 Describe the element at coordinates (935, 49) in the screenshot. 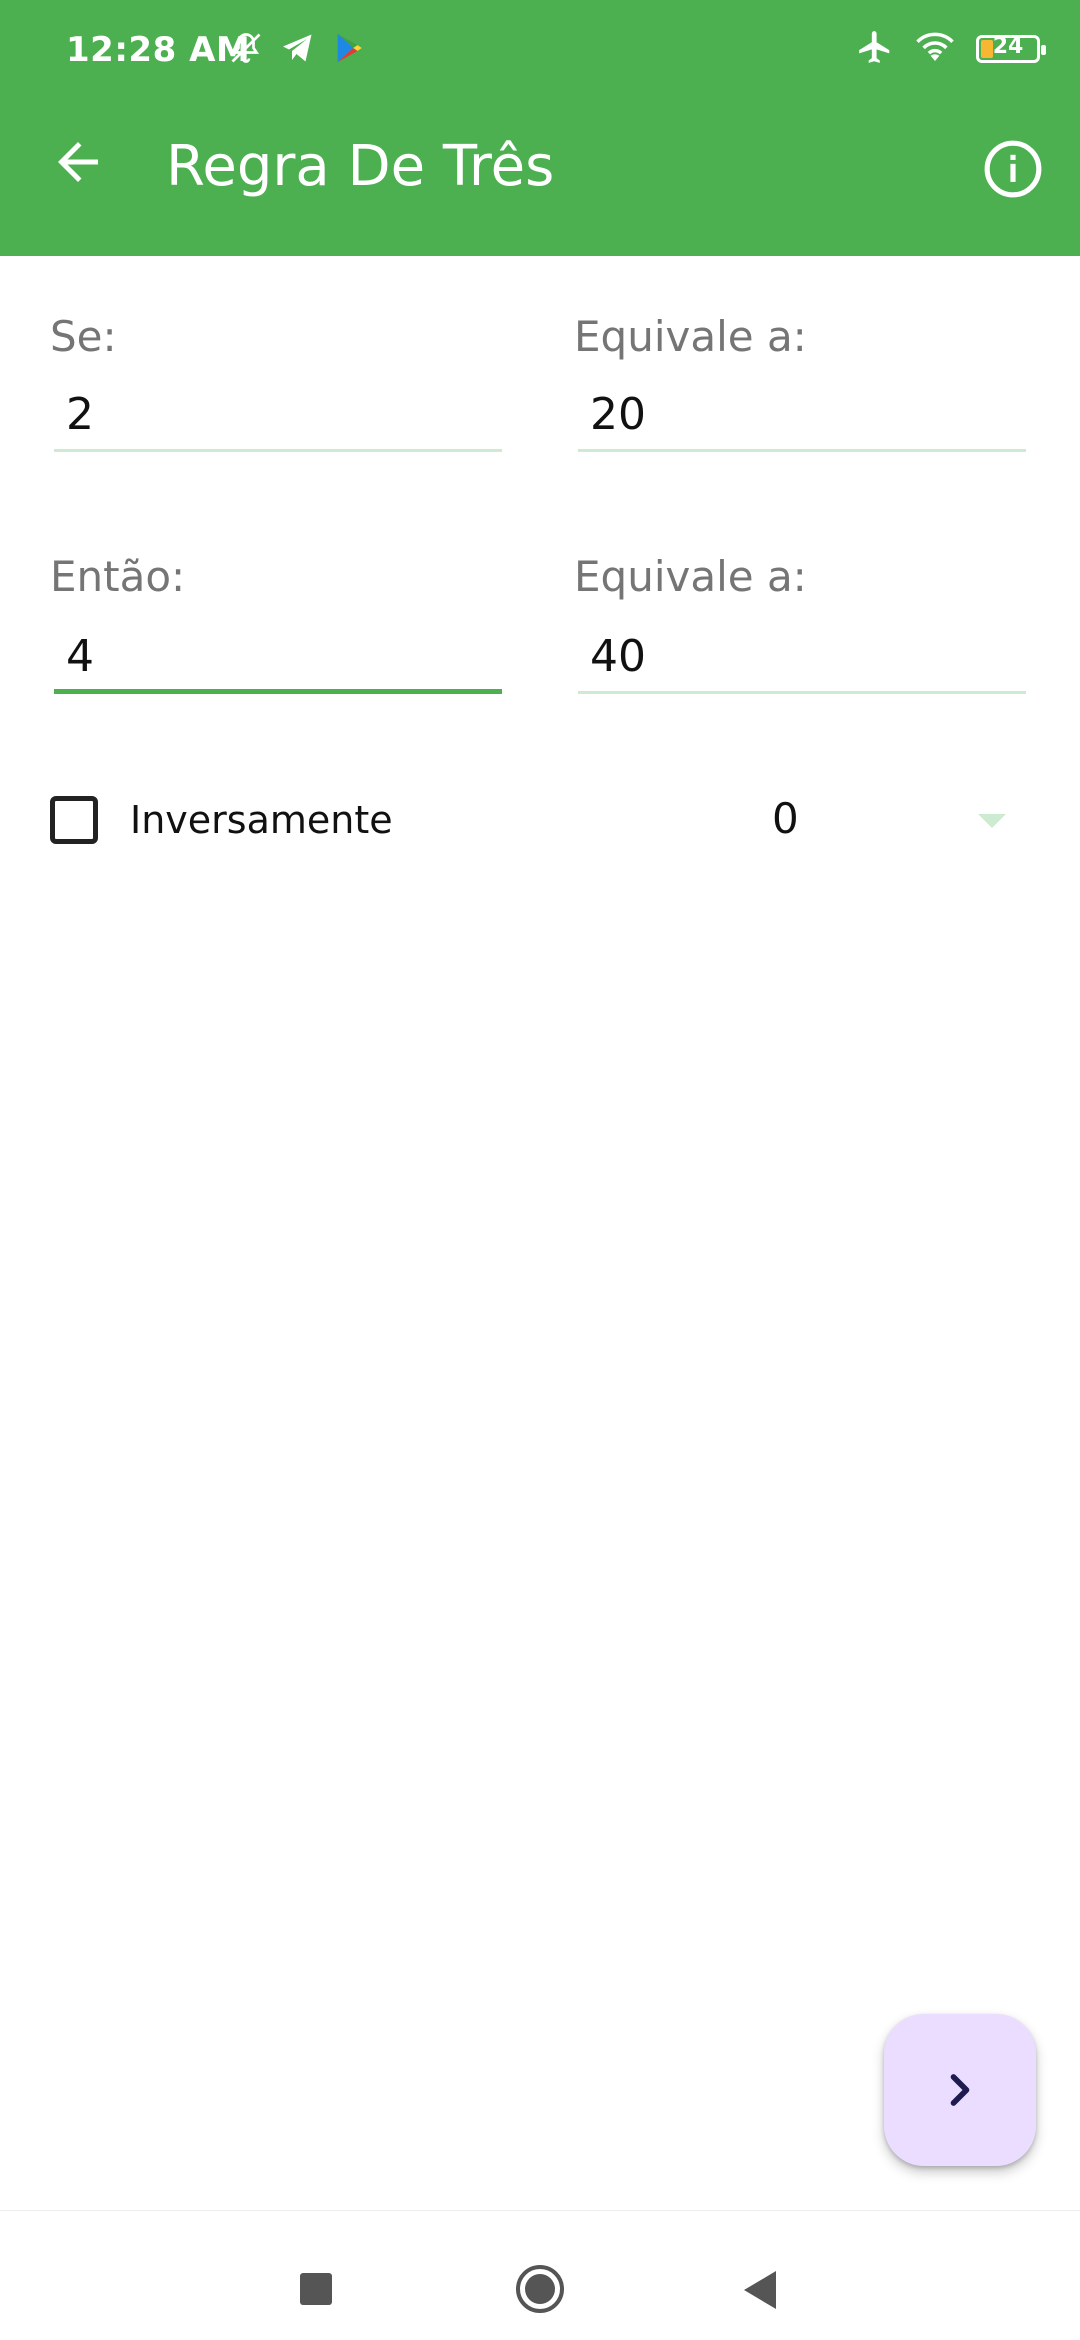

I see `wifi-icon` at that location.